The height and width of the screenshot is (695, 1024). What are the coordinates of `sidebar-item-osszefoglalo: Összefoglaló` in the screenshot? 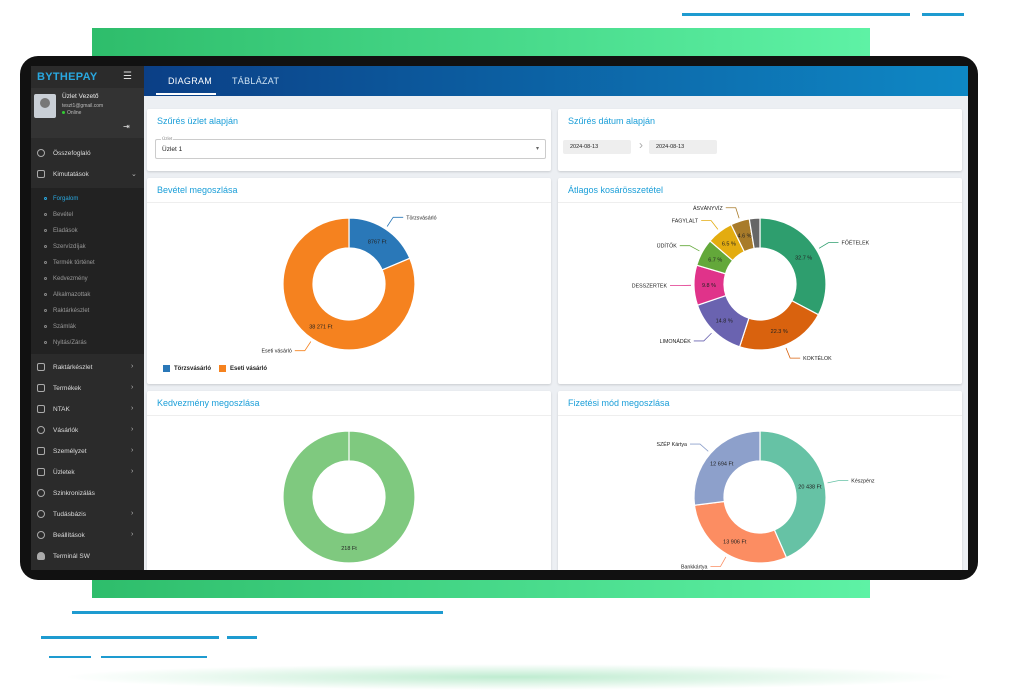 It's located at (87, 153).